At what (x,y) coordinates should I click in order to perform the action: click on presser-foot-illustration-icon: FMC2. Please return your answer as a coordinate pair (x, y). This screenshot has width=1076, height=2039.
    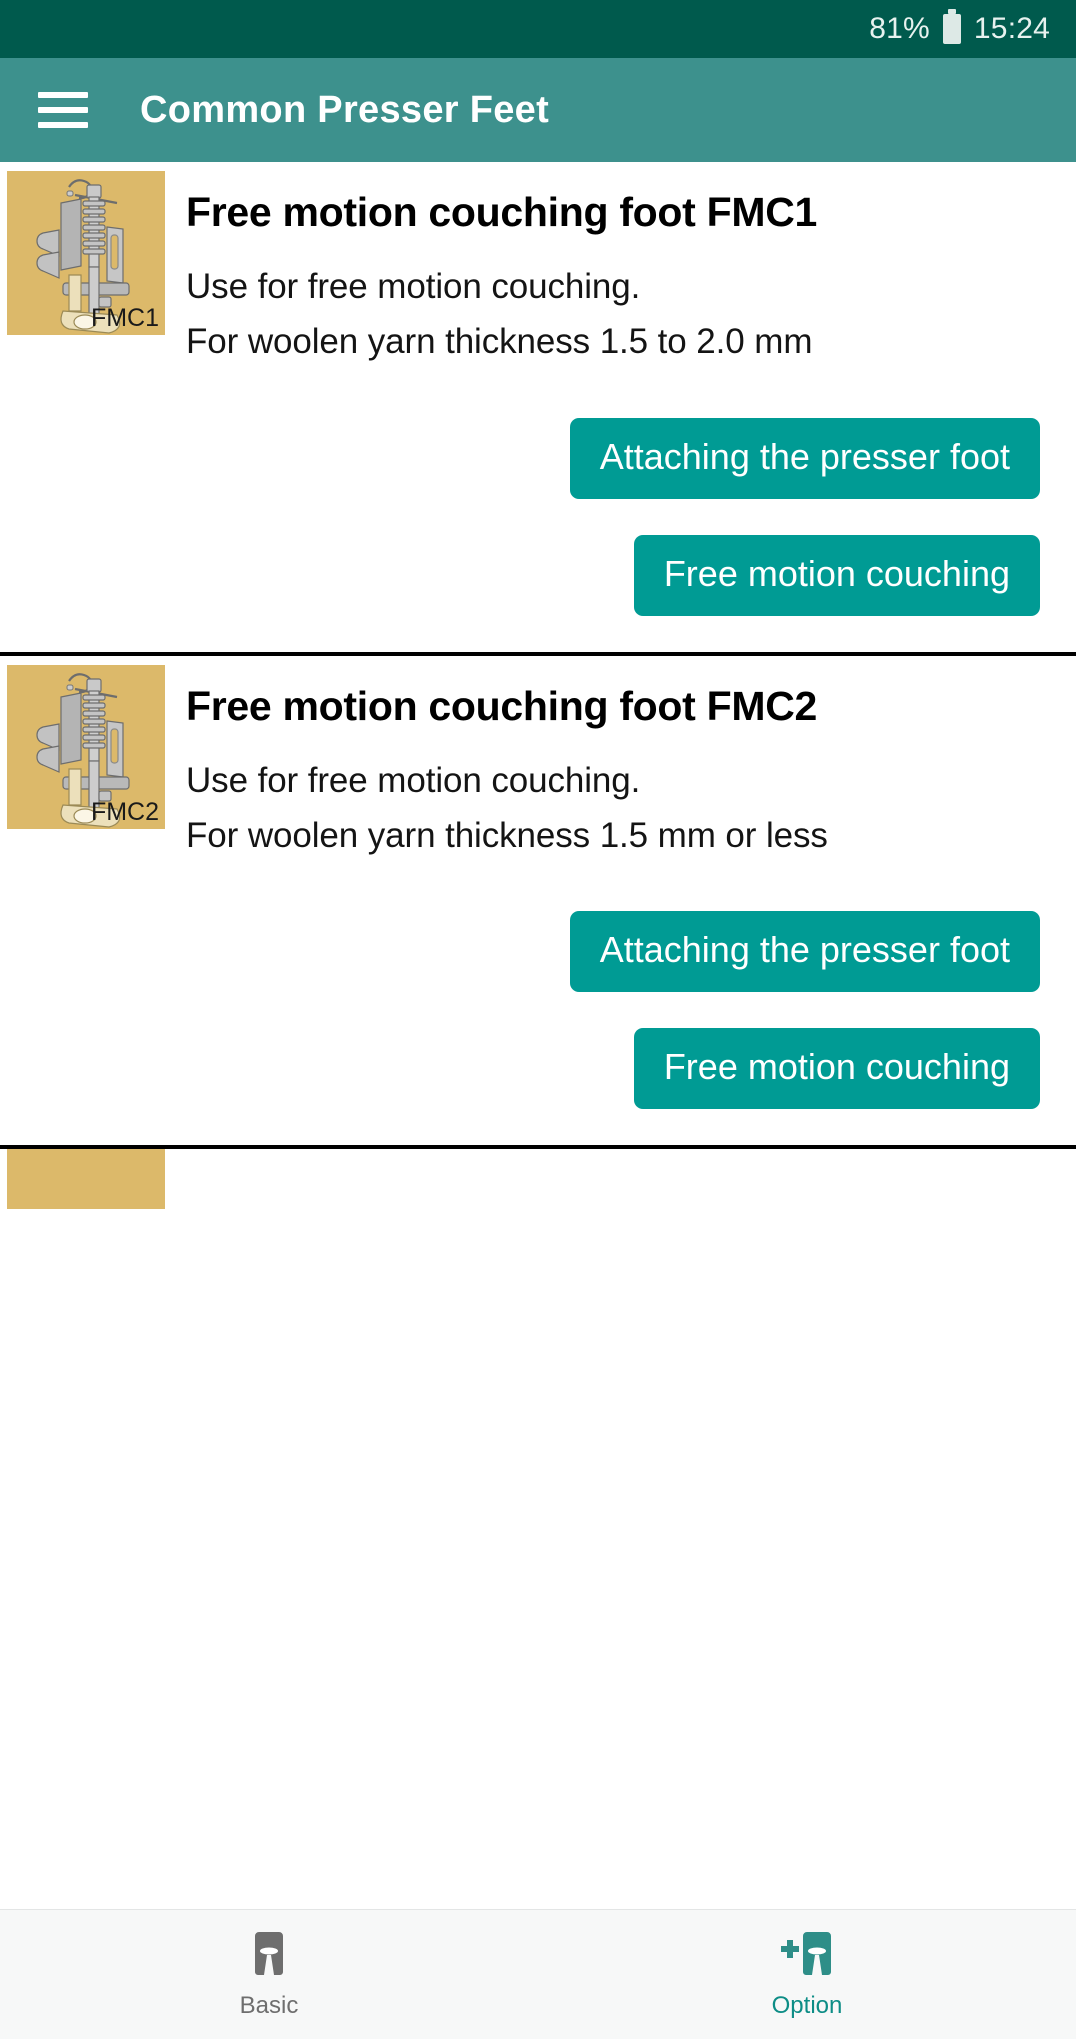
    Looking at the image, I should click on (86, 746).